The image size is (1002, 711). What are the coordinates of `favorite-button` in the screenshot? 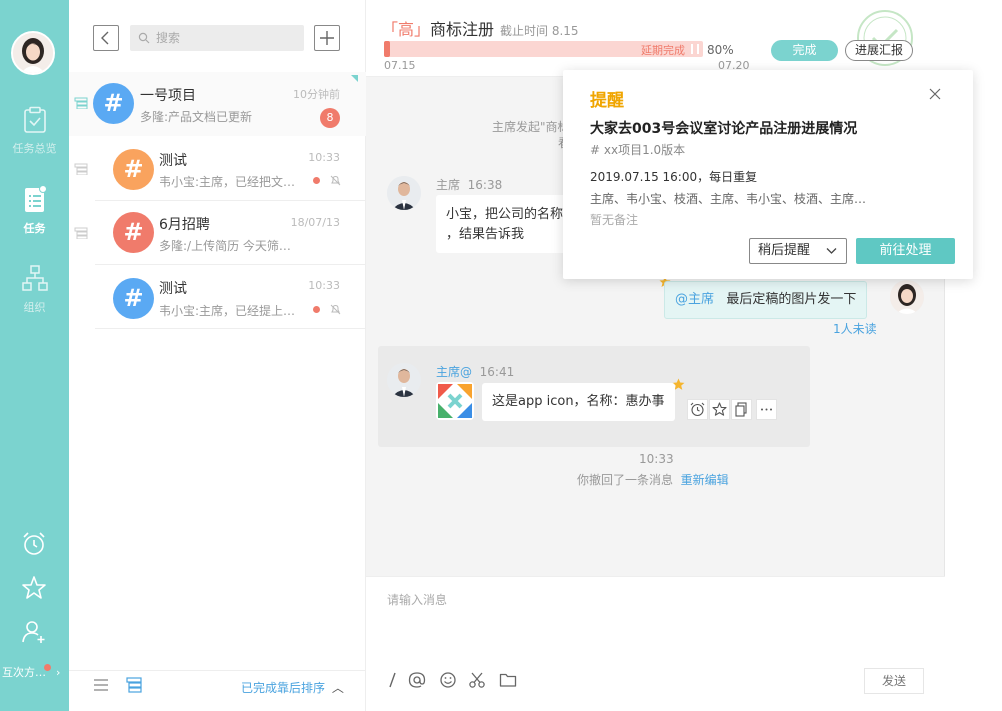 It's located at (719, 409).